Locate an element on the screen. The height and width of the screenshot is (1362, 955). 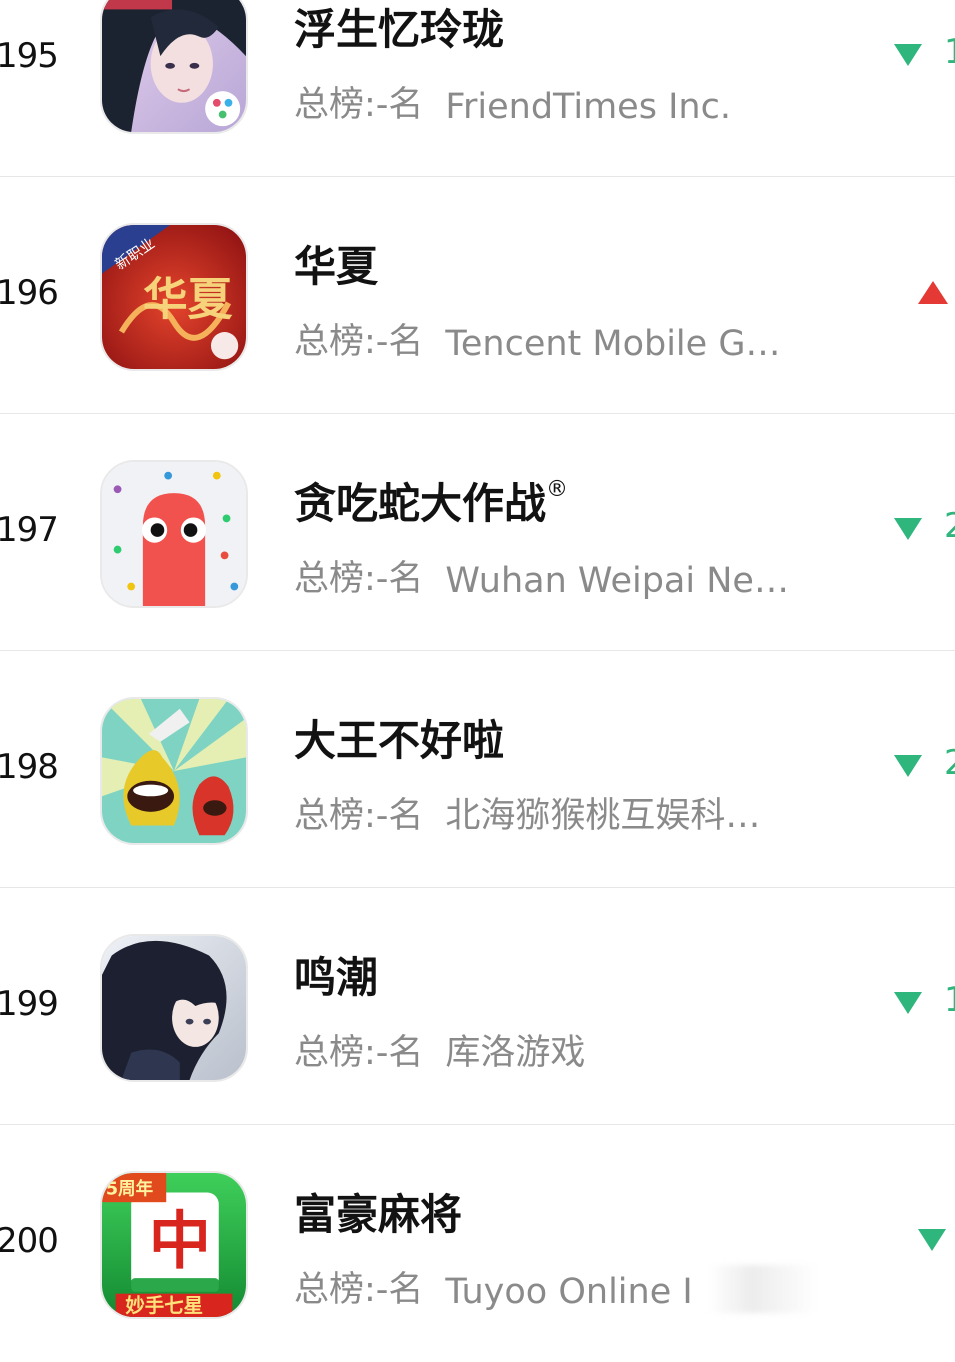
app-meta: 总榜:-名 FriendTimes Inc. is located at coordinates (512, 101).